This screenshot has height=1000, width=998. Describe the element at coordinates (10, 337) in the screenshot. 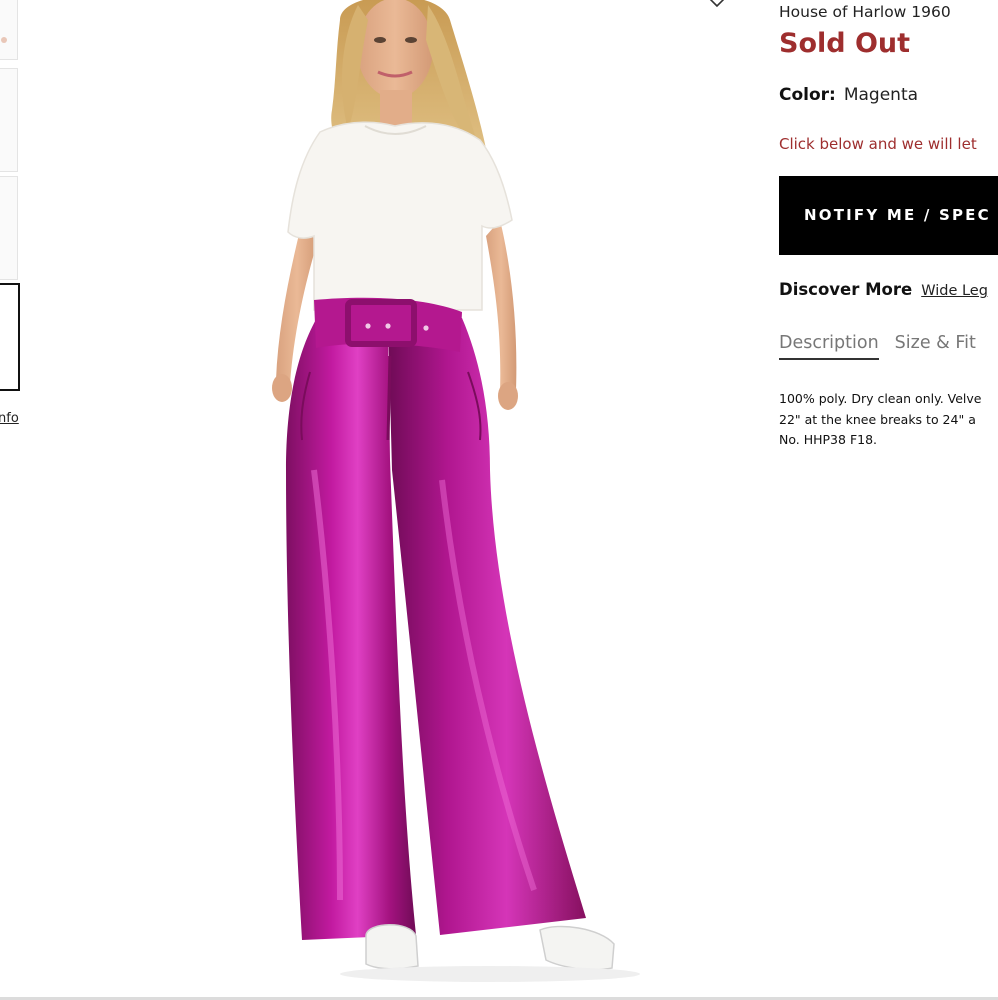

I see `thumbnail-4-selected` at that location.